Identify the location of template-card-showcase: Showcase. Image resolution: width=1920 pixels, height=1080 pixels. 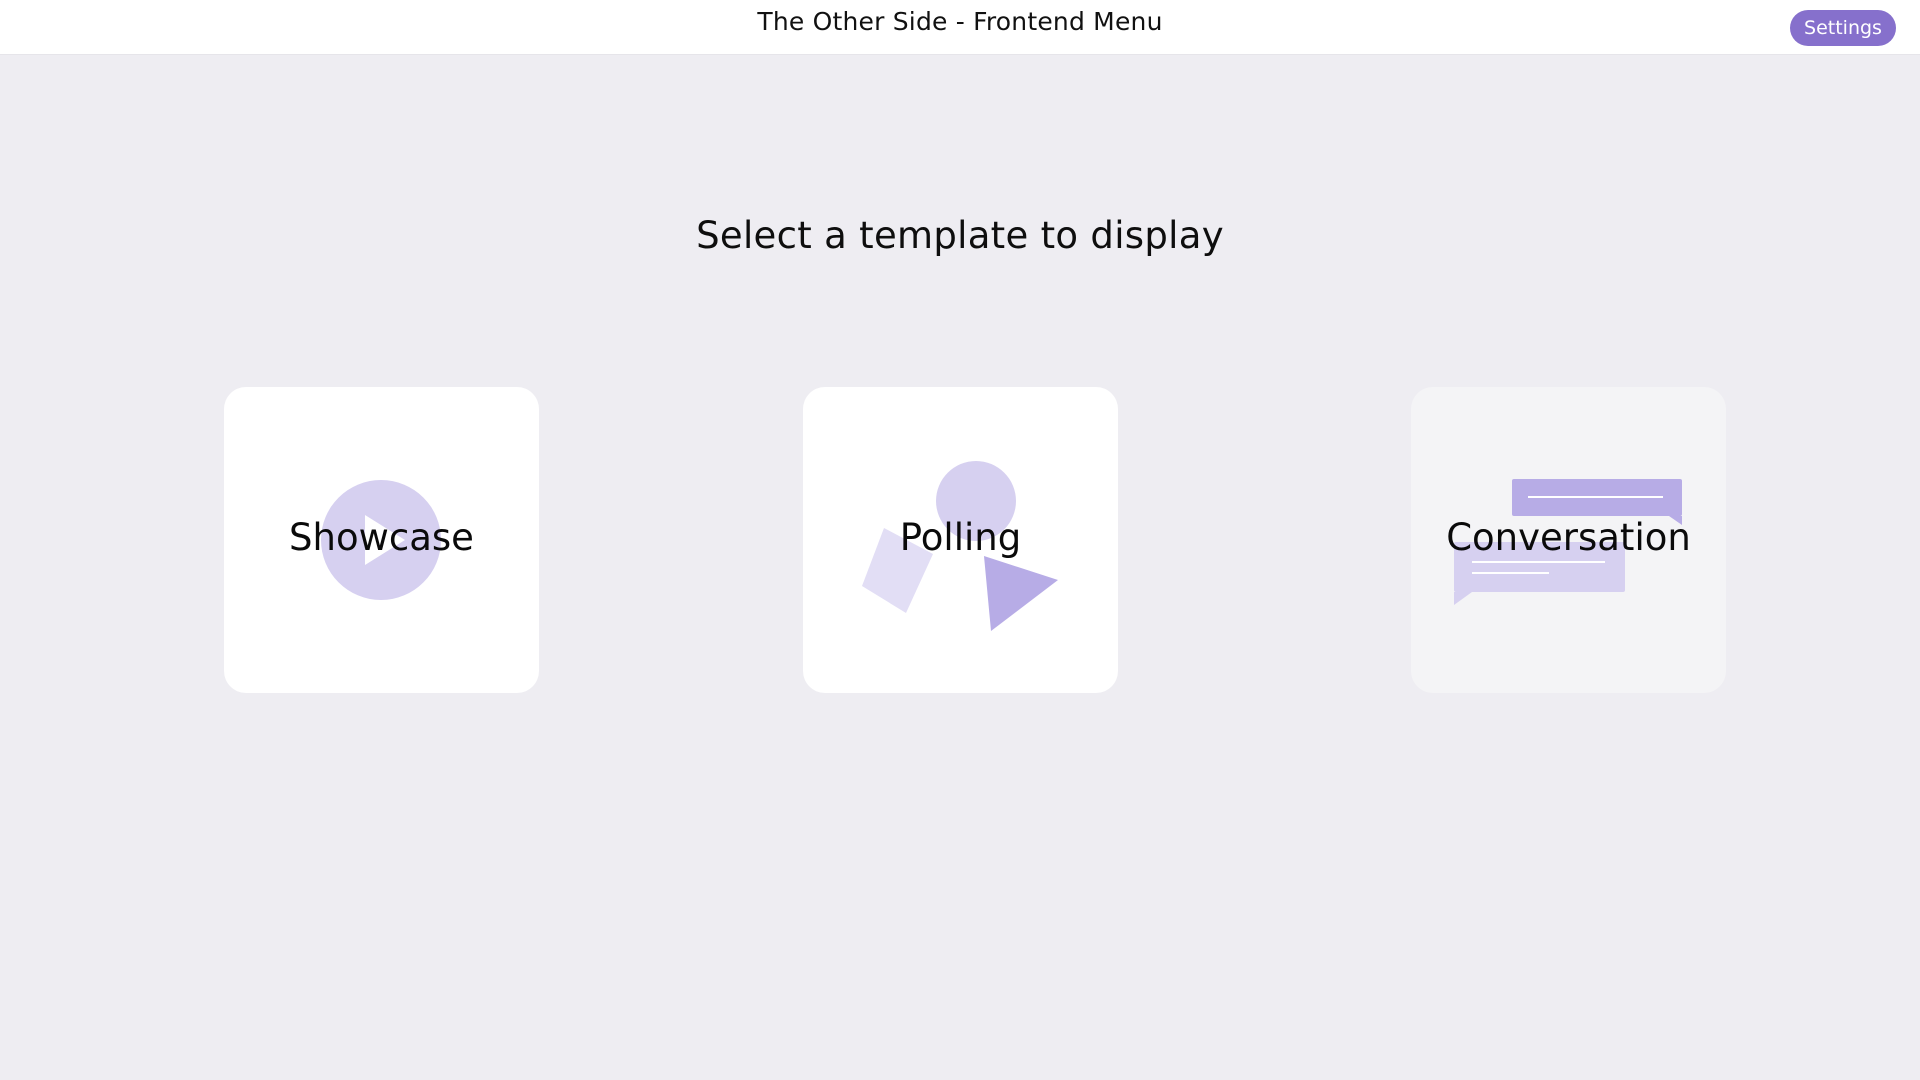
(381, 540).